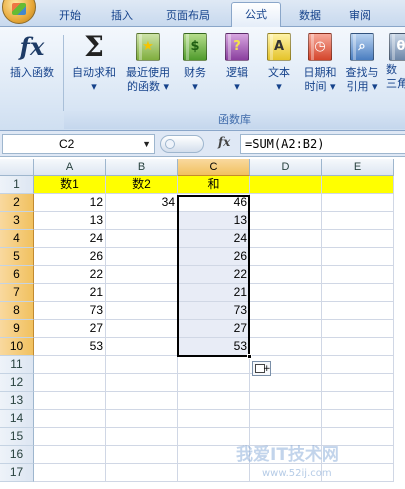 The height and width of the screenshot is (489, 405). I want to click on cell-e5, so click(358, 257).